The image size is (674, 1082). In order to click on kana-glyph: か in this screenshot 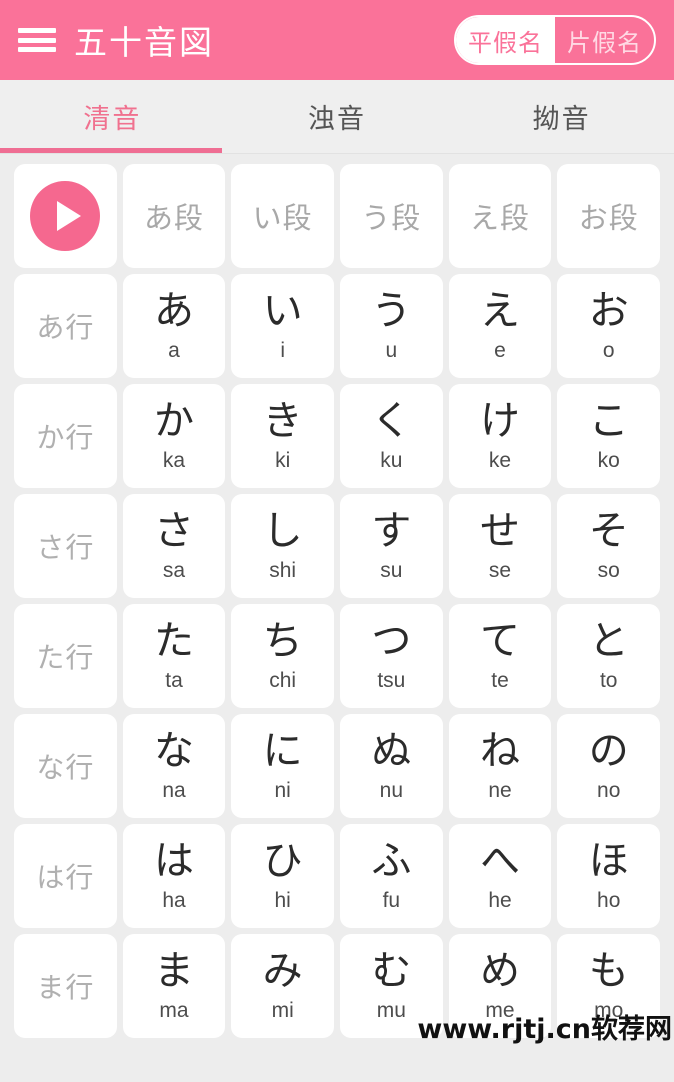, I will do `click(174, 421)`.